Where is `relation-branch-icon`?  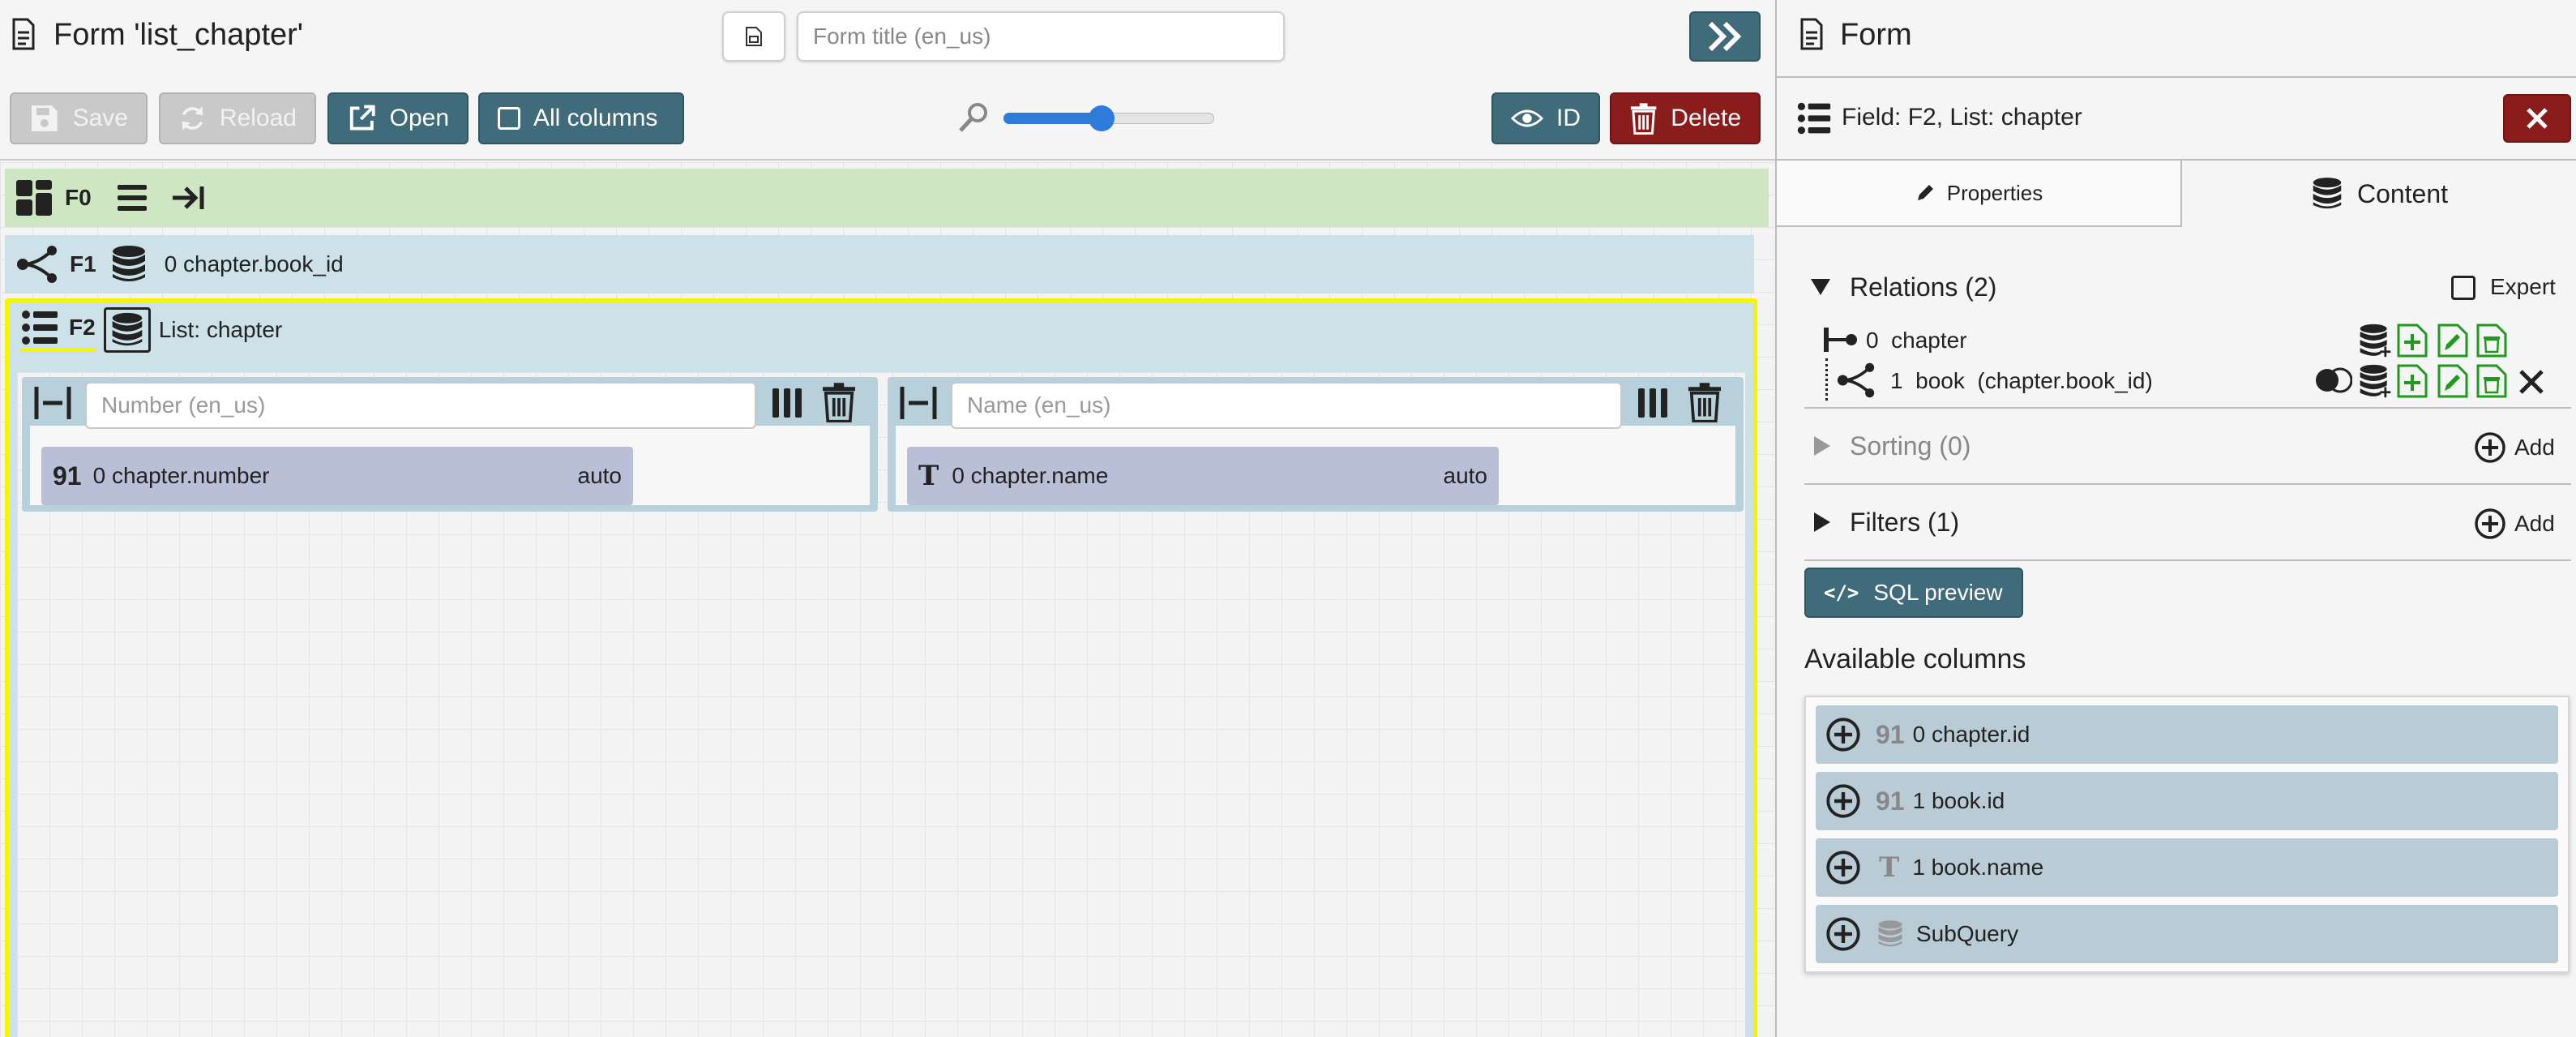
relation-branch-icon is located at coordinates (37, 264).